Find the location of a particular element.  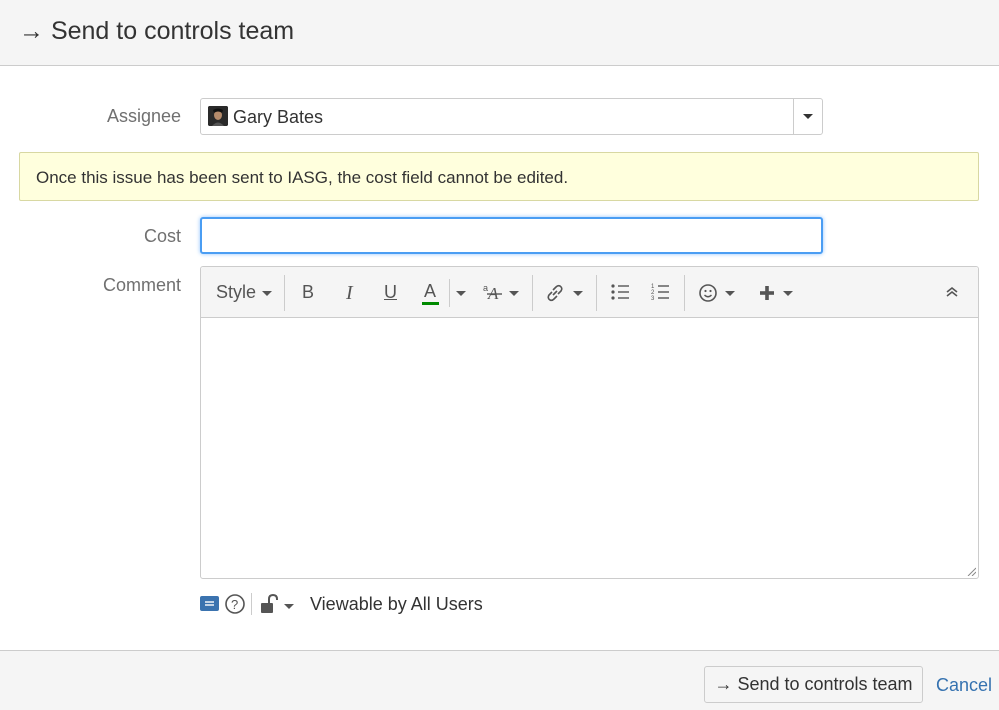

italic-button: I is located at coordinates (351, 292).